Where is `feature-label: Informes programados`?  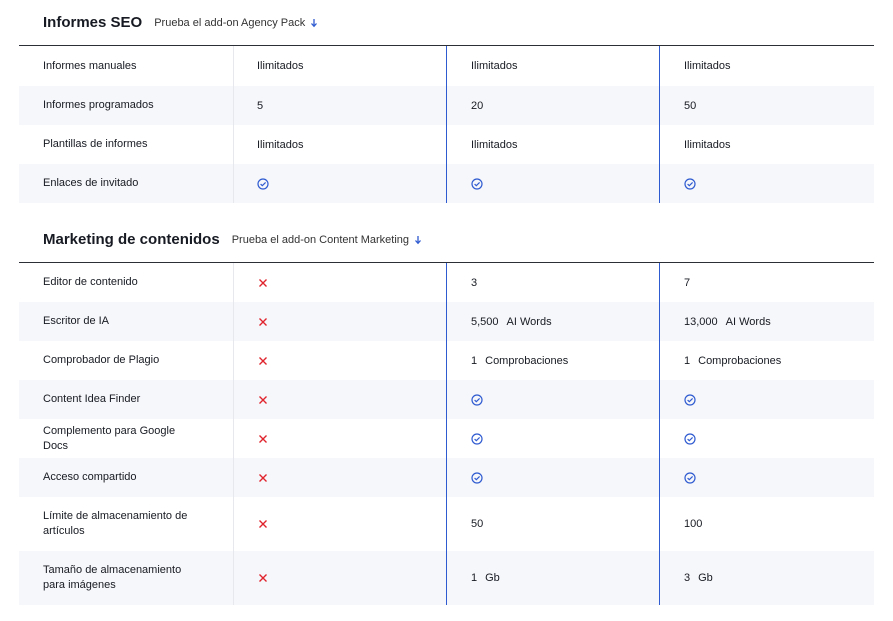 feature-label: Informes programados is located at coordinates (98, 105).